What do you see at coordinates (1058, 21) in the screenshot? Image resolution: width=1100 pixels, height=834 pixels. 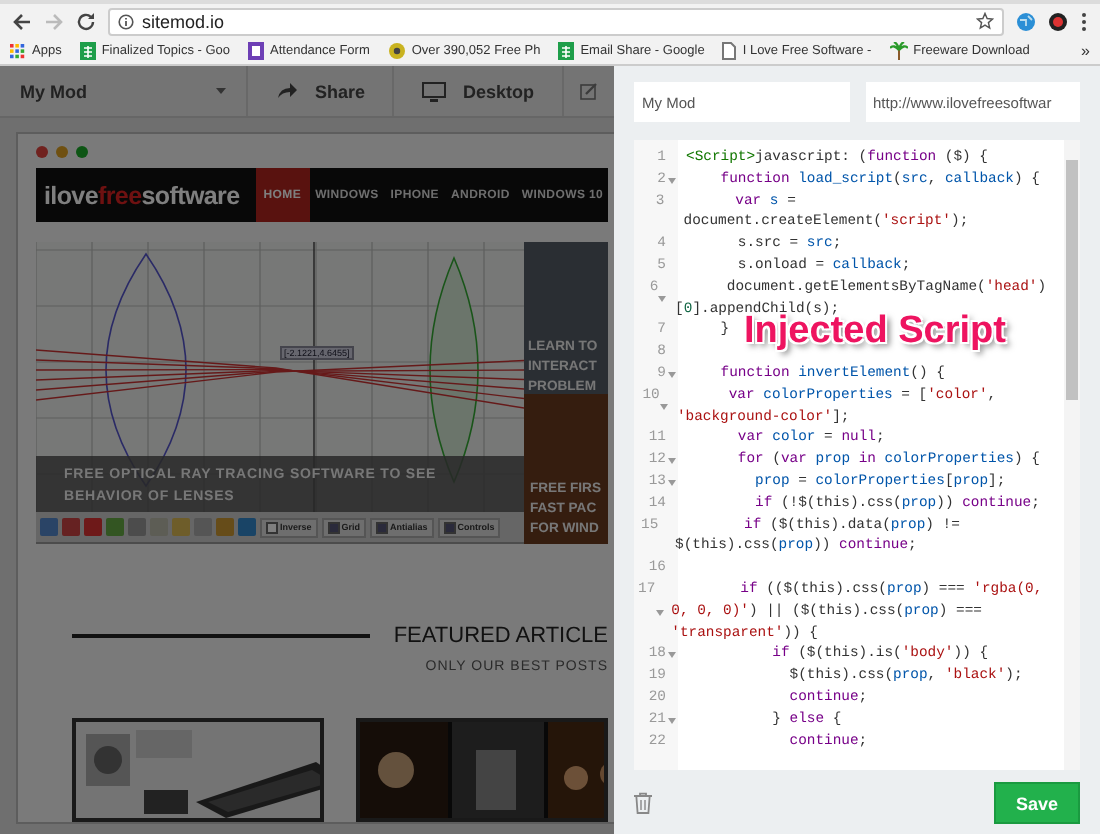 I see `extension-icon` at bounding box center [1058, 21].